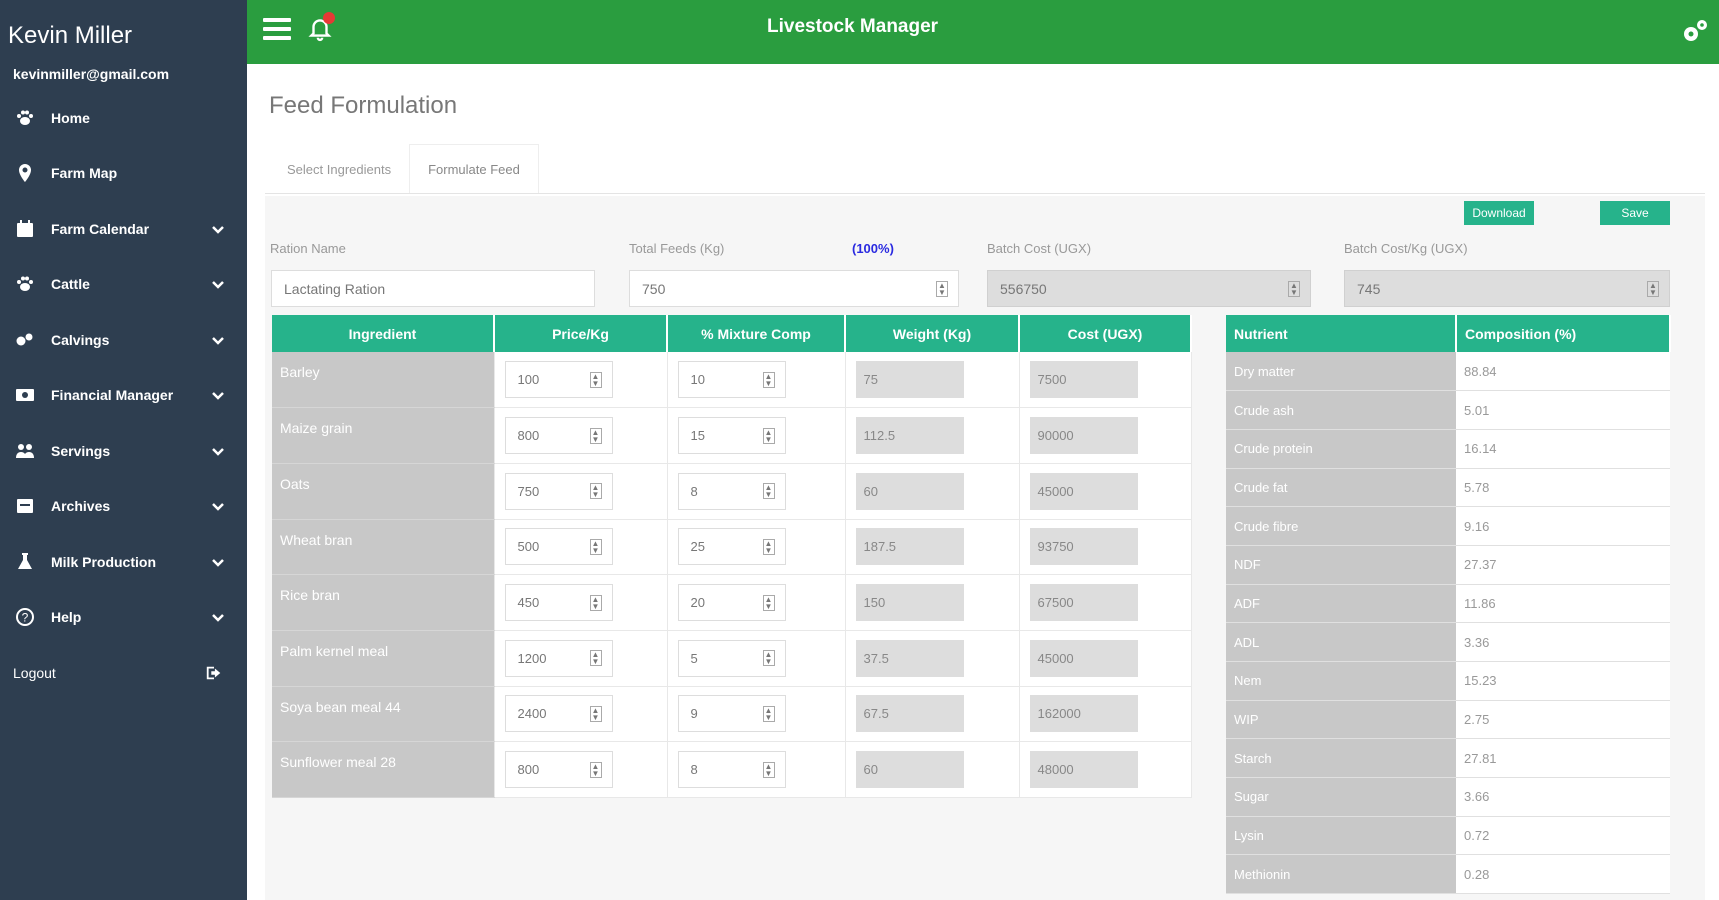 This screenshot has height=900, width=1719. I want to click on mixture-cell: 8 ▲ ▼, so click(756, 491).